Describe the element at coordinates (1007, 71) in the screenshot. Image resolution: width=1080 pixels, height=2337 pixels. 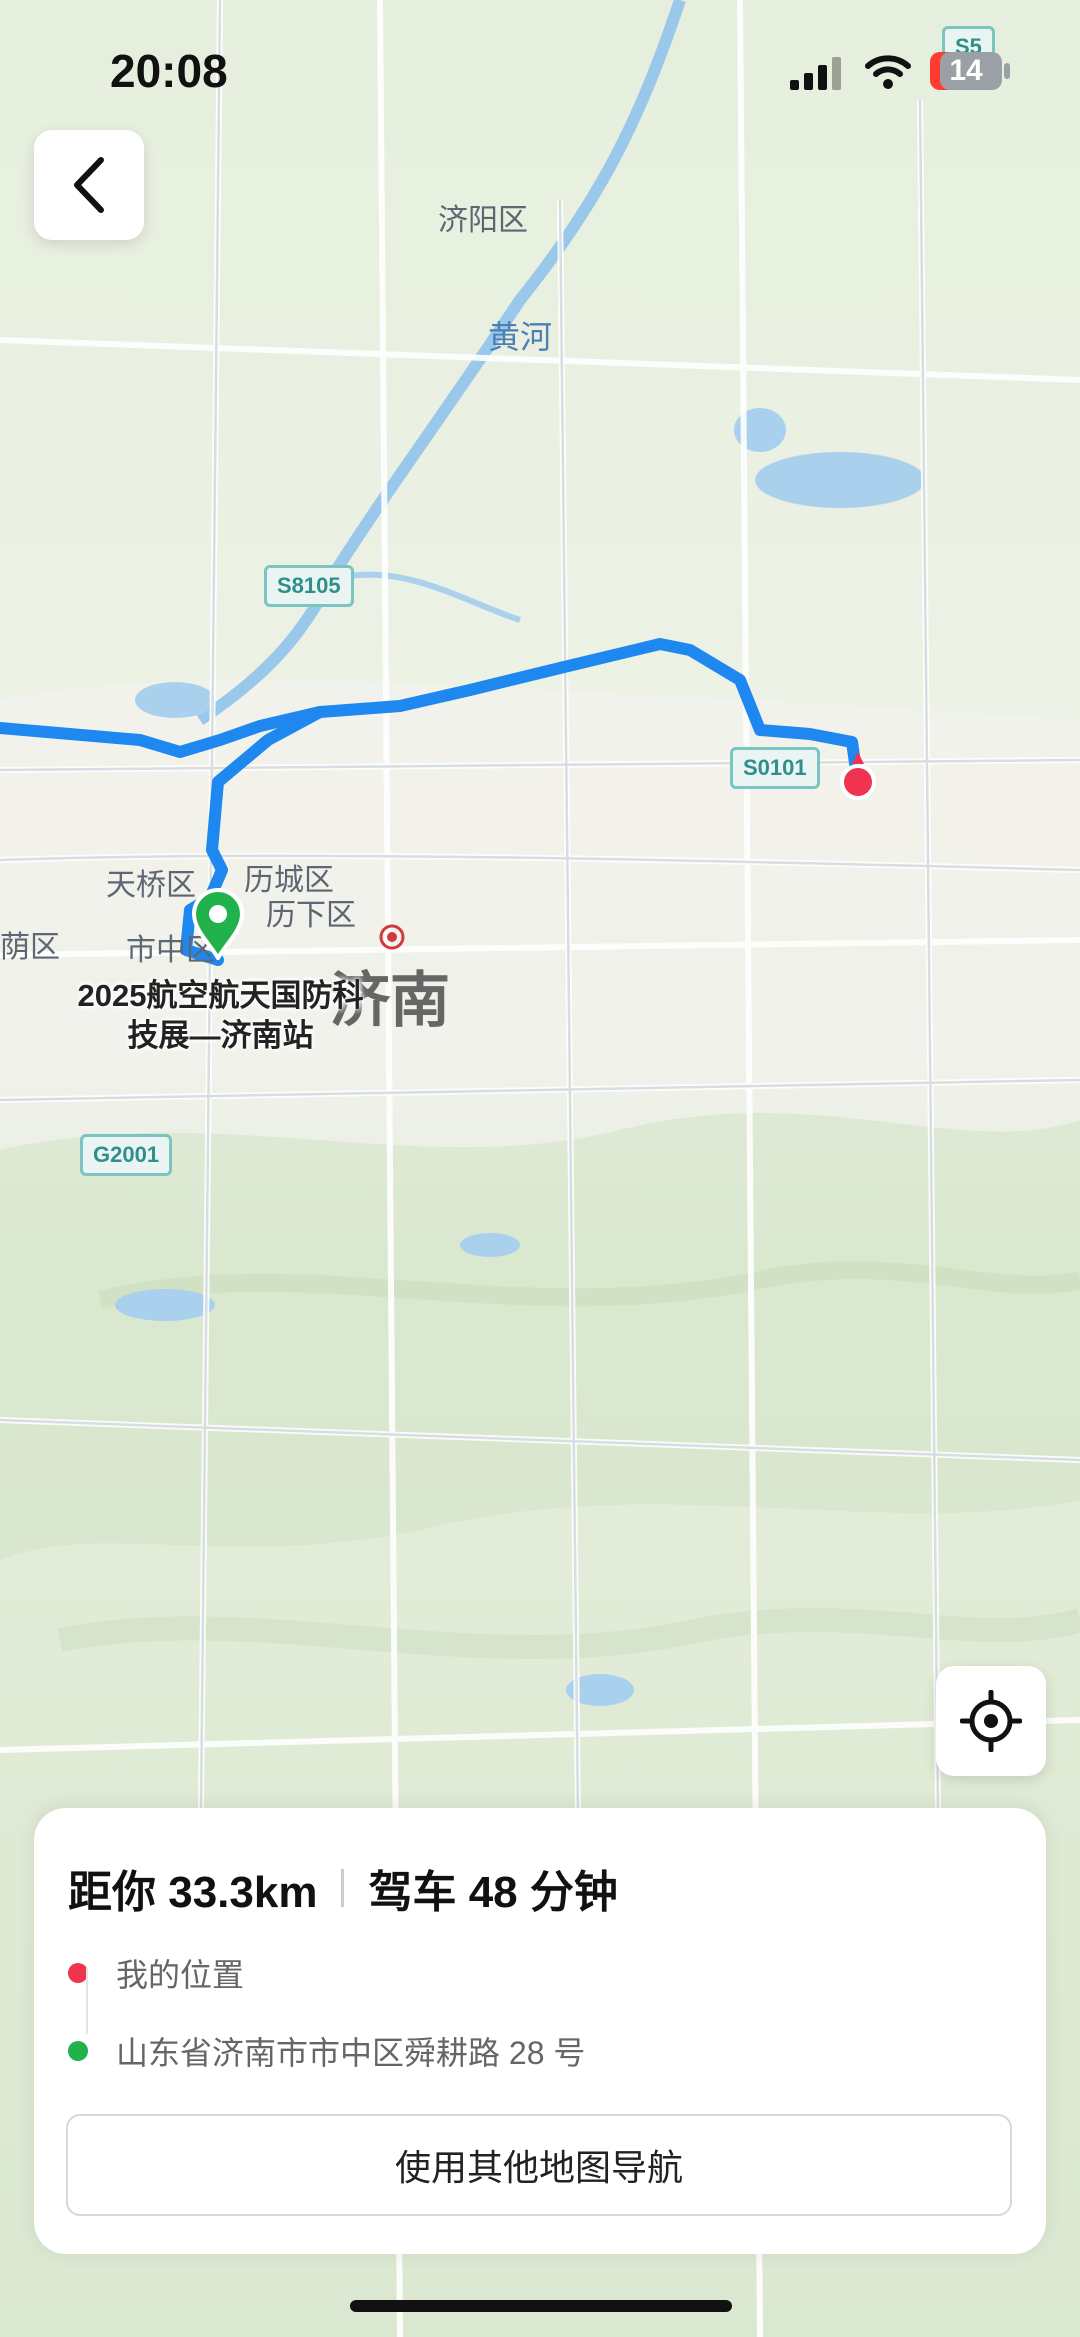
I see `battery-tip` at that location.